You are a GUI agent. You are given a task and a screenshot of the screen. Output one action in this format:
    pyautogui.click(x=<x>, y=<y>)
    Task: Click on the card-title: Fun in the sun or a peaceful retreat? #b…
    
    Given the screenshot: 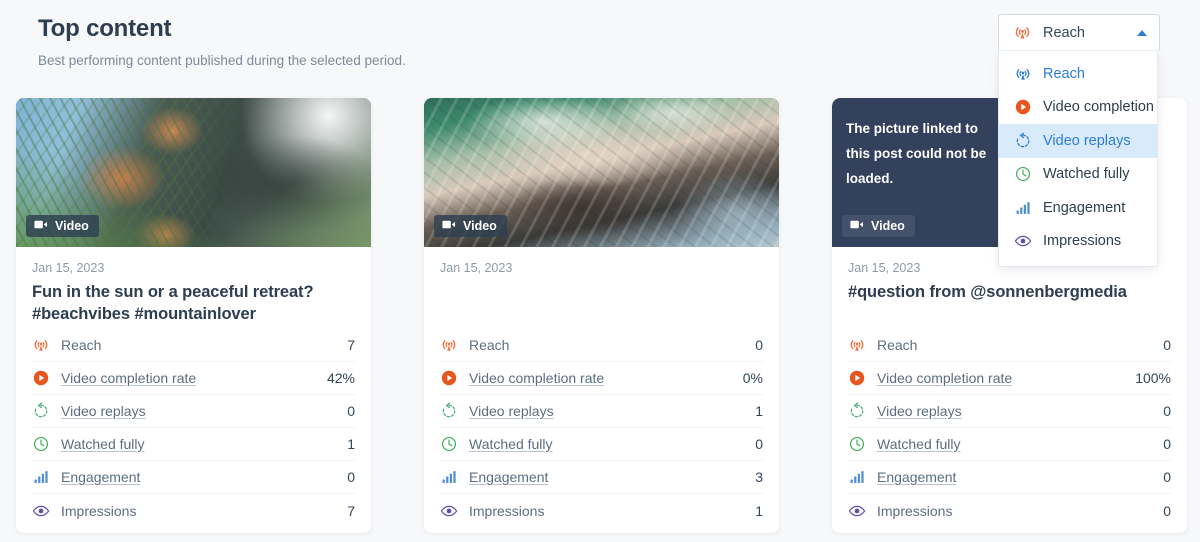 What is the action you would take?
    pyautogui.click(x=193, y=303)
    